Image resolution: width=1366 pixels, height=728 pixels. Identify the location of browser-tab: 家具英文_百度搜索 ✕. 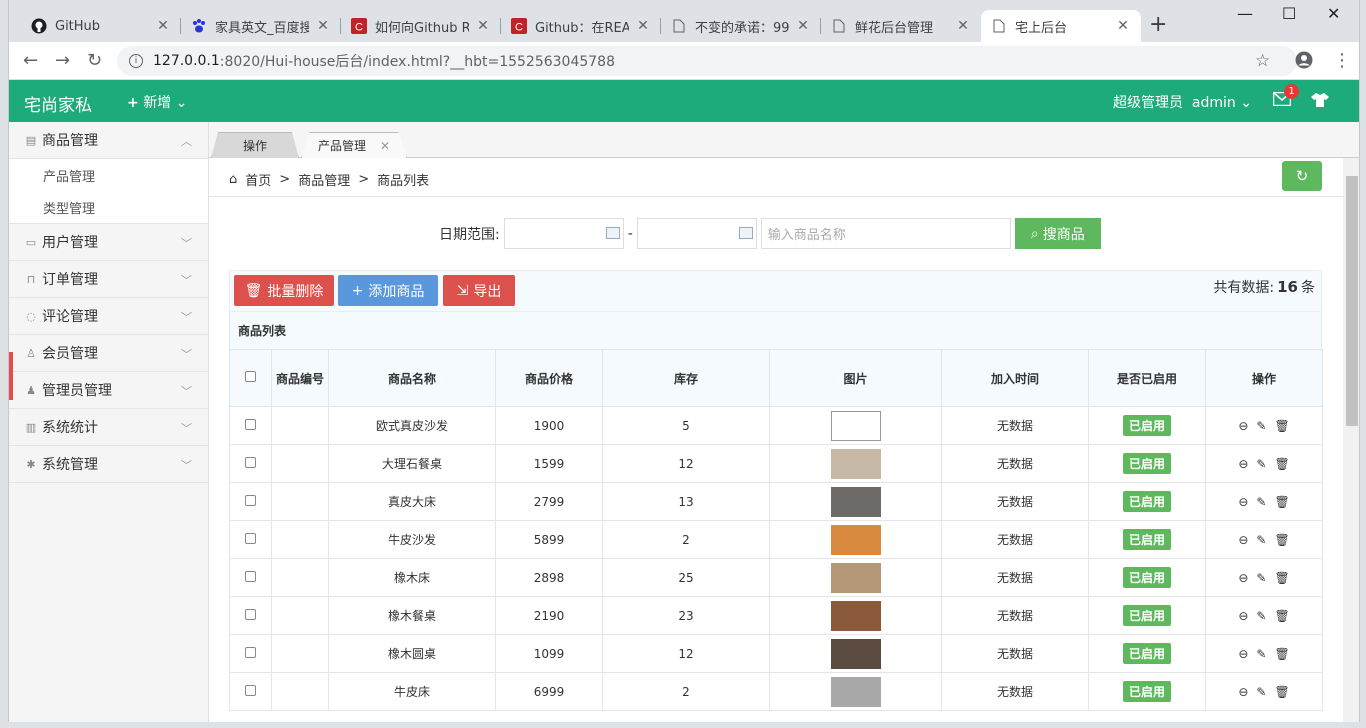
(261, 26).